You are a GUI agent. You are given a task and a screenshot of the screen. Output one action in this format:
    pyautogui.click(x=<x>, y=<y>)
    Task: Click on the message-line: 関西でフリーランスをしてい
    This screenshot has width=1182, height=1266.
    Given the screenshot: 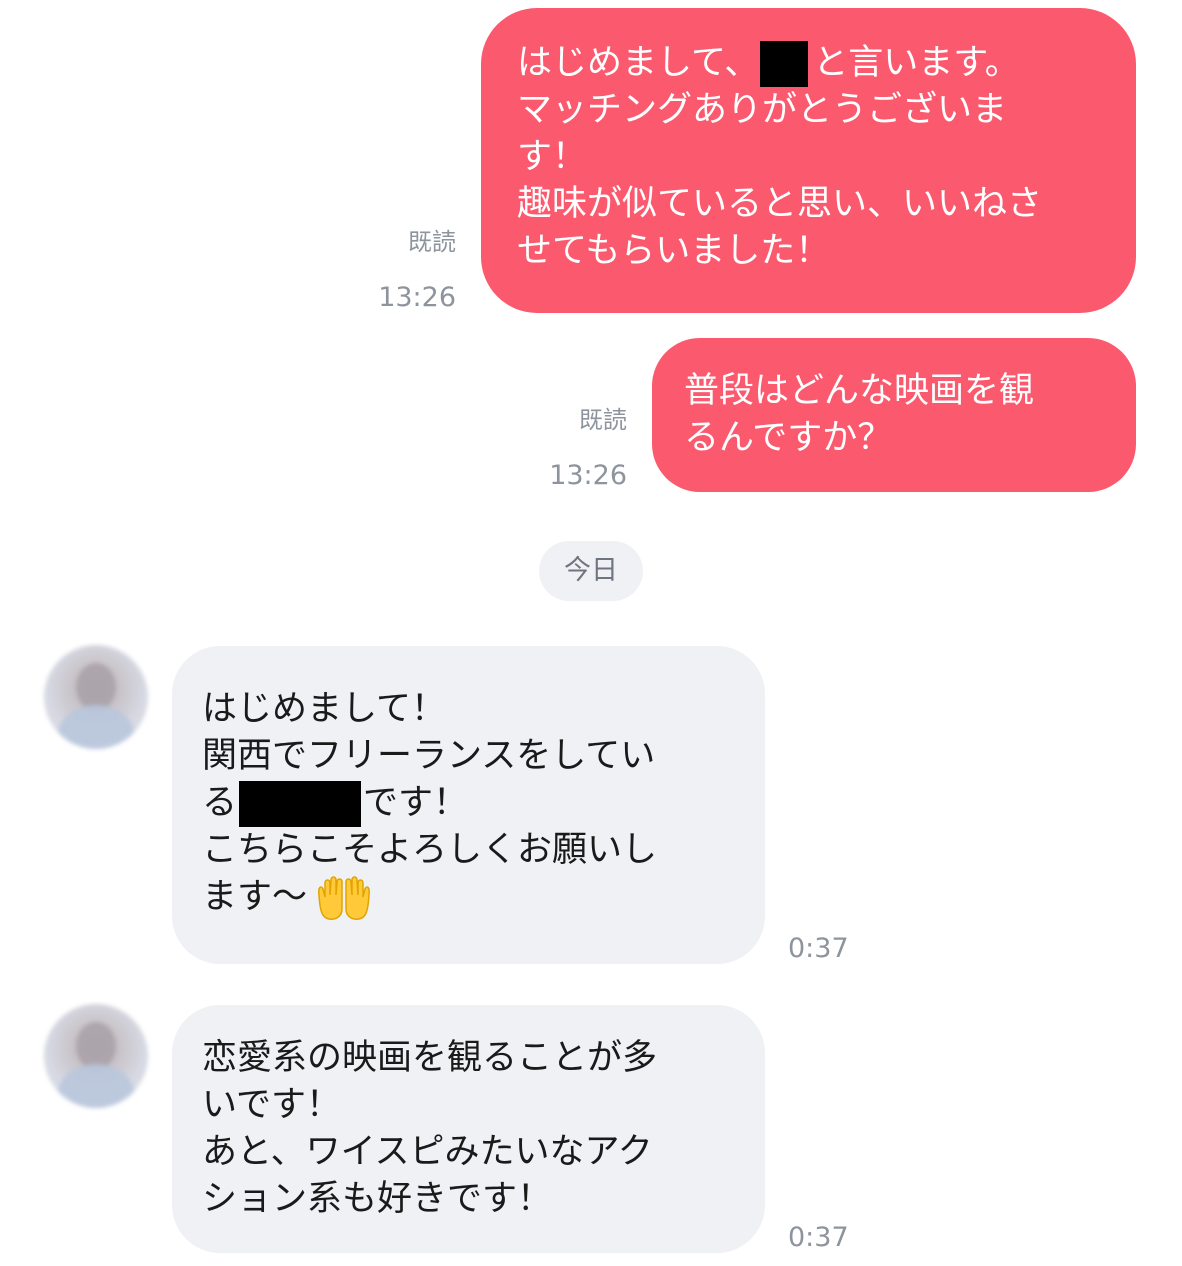 What is the action you would take?
    pyautogui.click(x=429, y=756)
    